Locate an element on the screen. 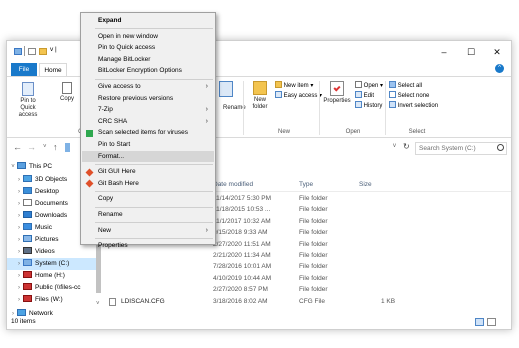 This screenshot has height=348, width=519. edit-button: Edit is located at coordinates (364, 95).